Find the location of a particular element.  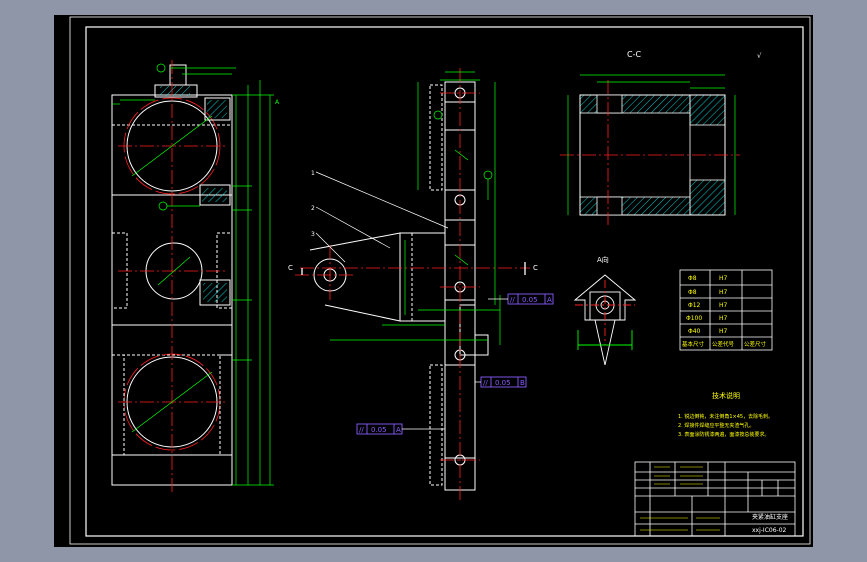

leader-1: 1 is located at coordinates (313, 173).